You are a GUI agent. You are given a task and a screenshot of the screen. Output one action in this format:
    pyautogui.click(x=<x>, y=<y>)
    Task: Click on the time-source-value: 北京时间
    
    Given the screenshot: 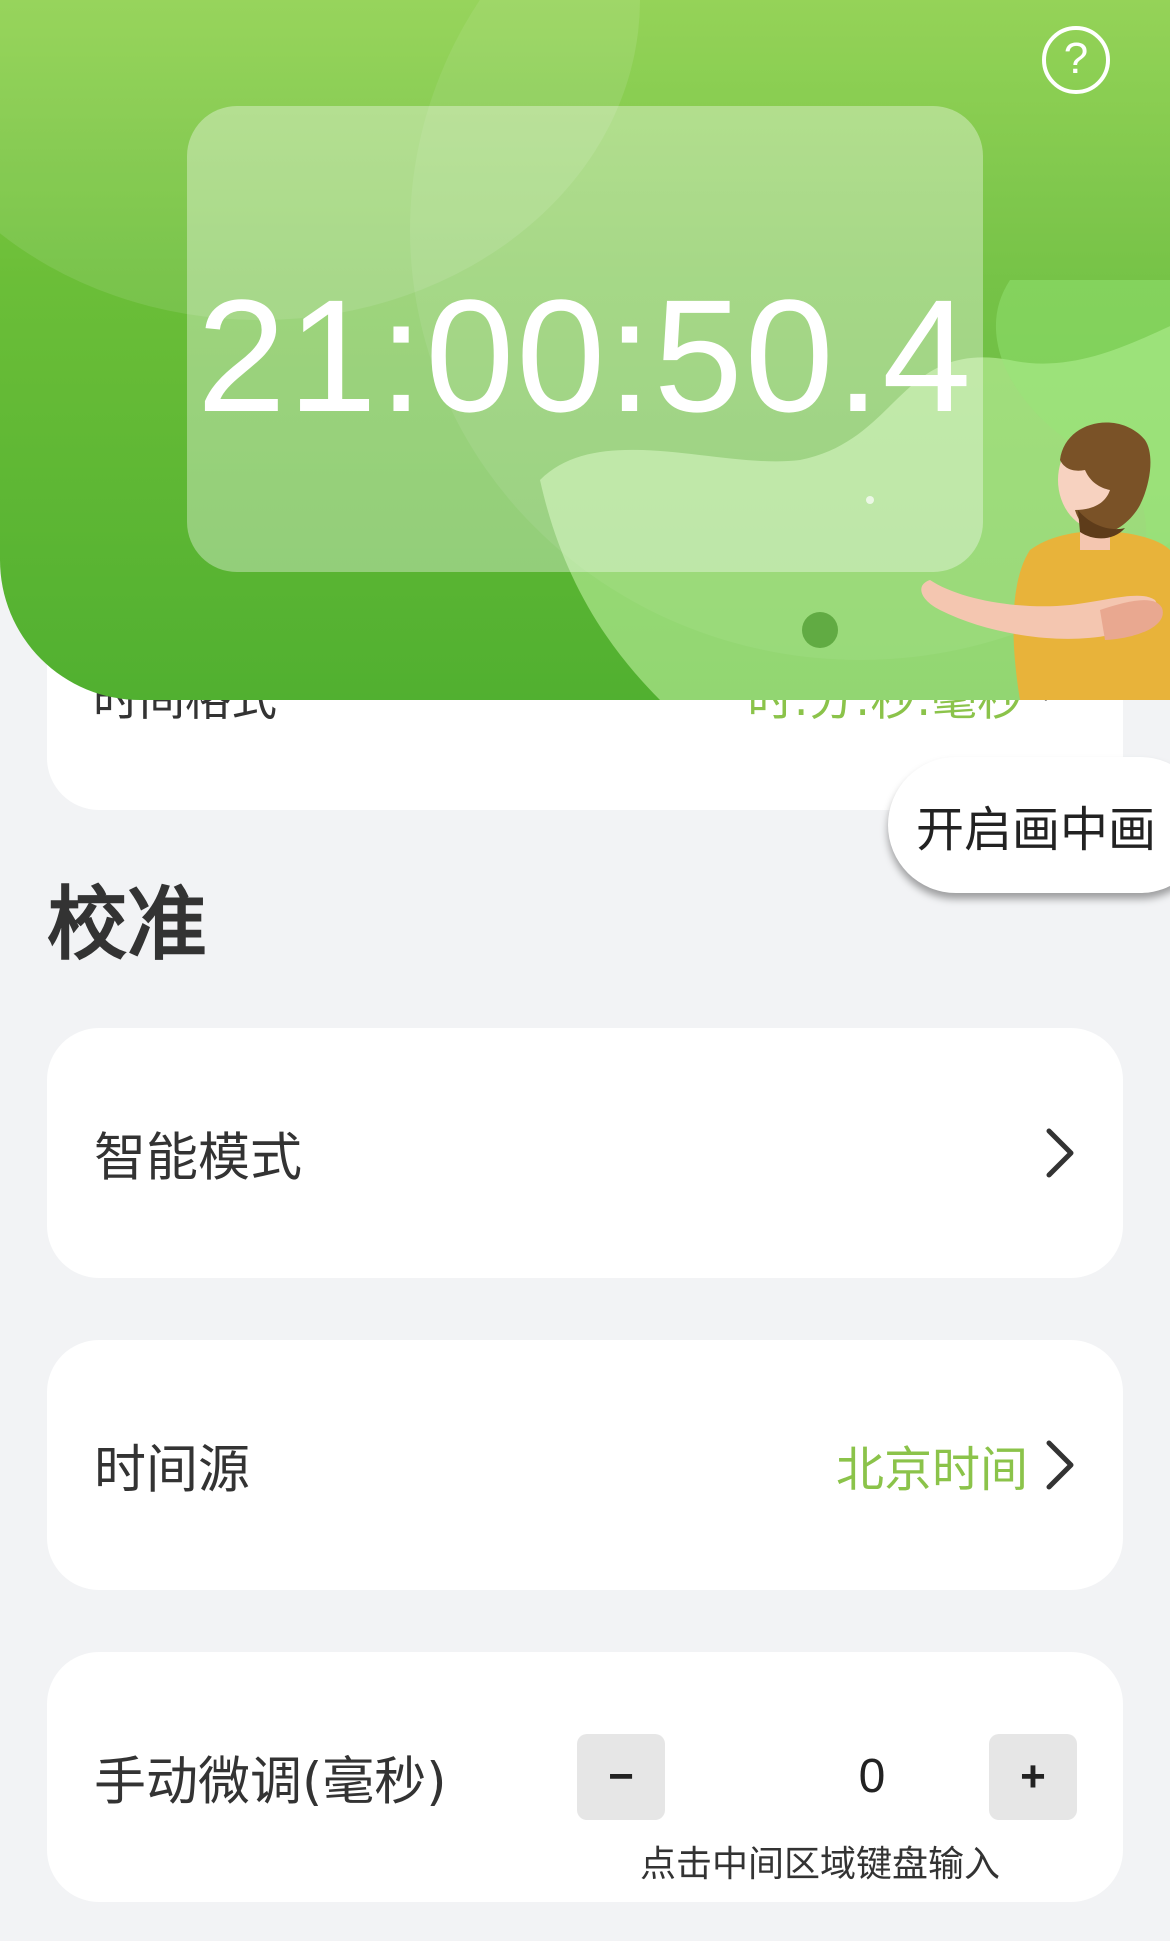 What is the action you would take?
    pyautogui.click(x=931, y=1470)
    